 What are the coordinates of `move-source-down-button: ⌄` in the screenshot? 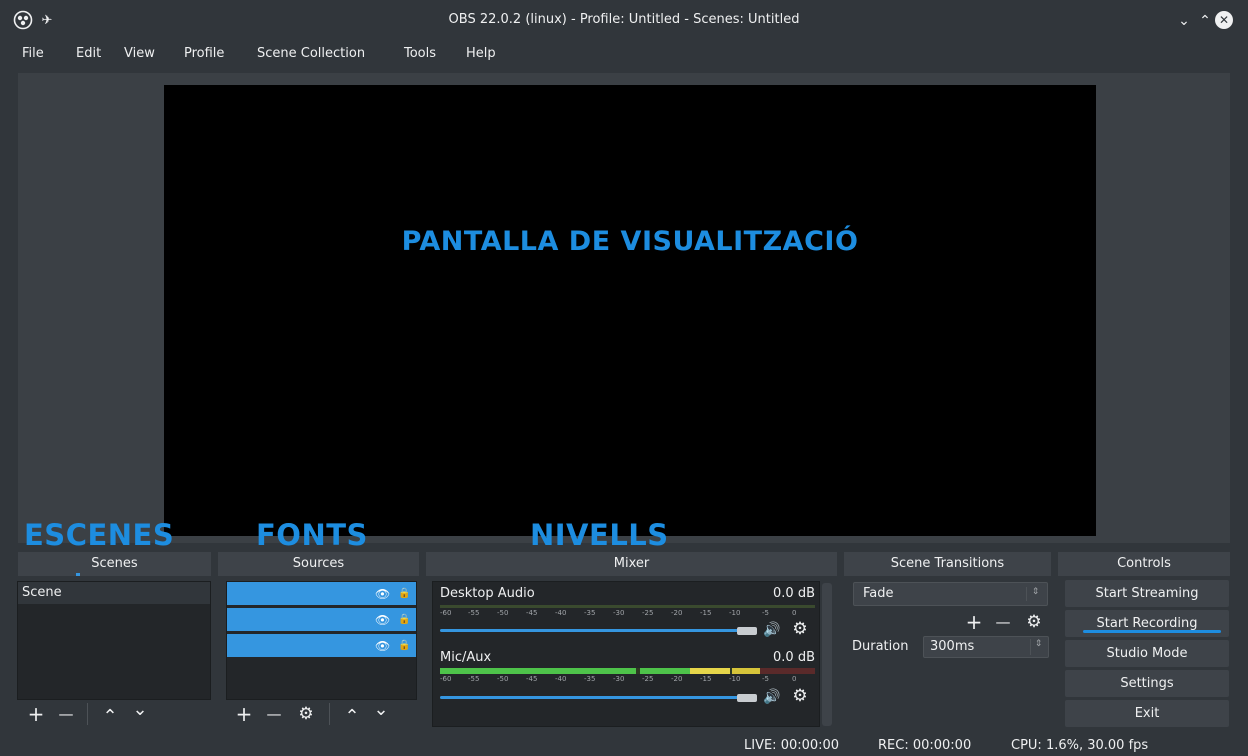 It's located at (381, 710).